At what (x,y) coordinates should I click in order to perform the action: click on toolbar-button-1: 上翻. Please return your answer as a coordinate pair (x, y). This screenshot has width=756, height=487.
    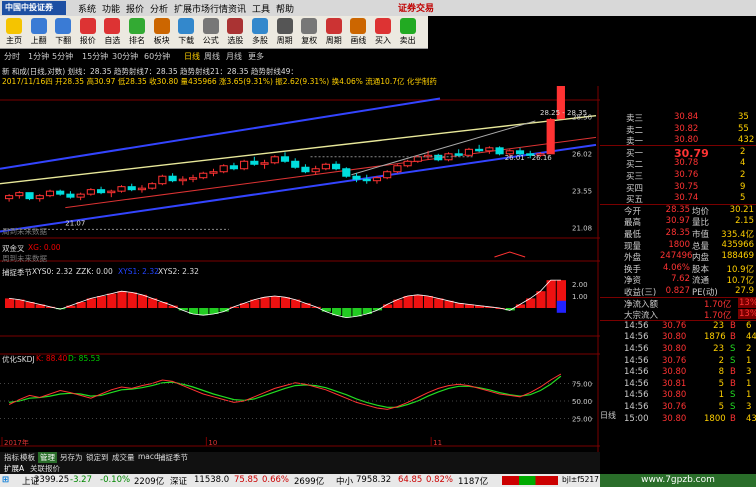
    Looking at the image, I should click on (39, 32).